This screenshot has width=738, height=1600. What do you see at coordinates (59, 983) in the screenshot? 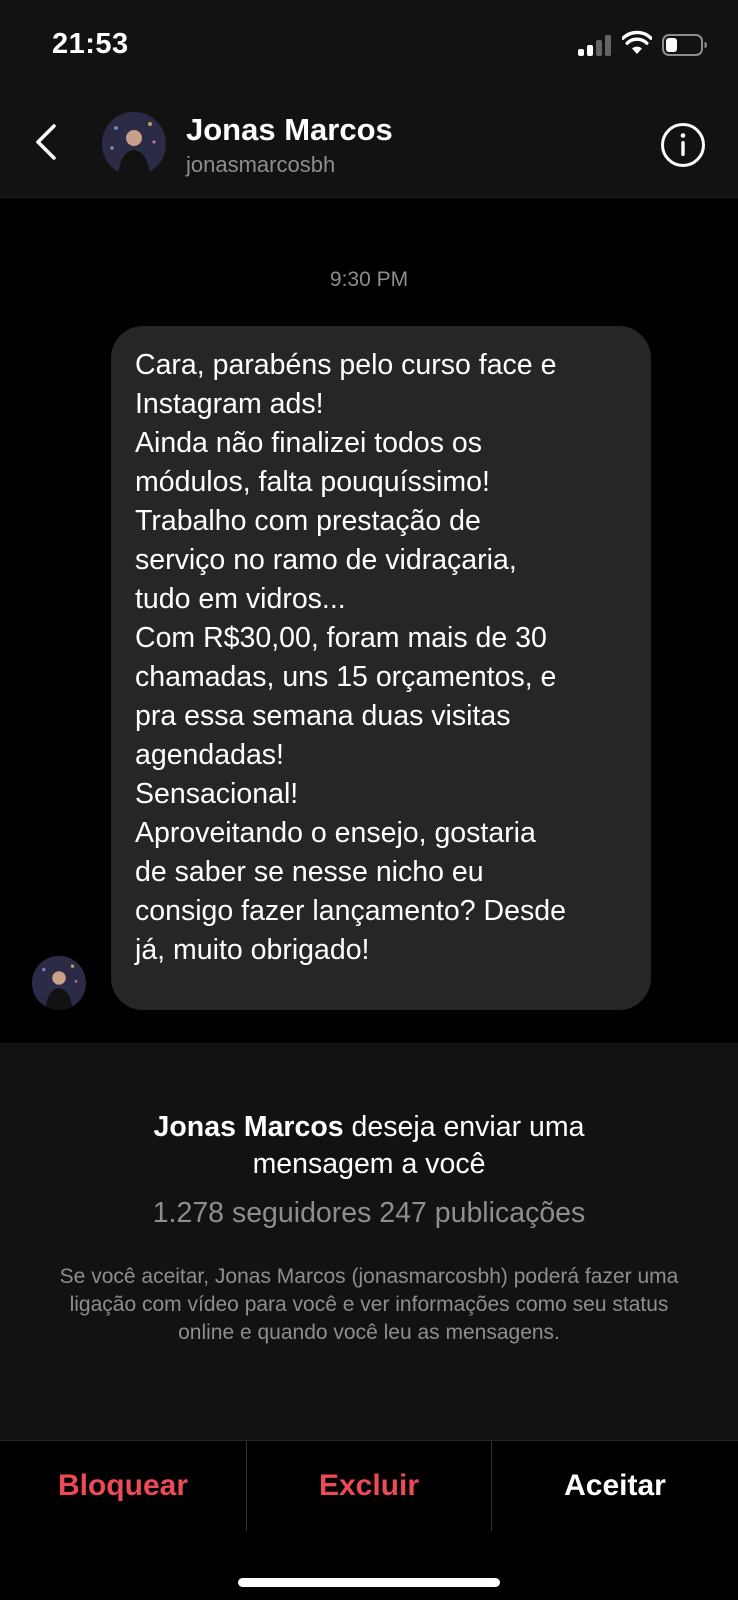
I see `sender-avatar` at bounding box center [59, 983].